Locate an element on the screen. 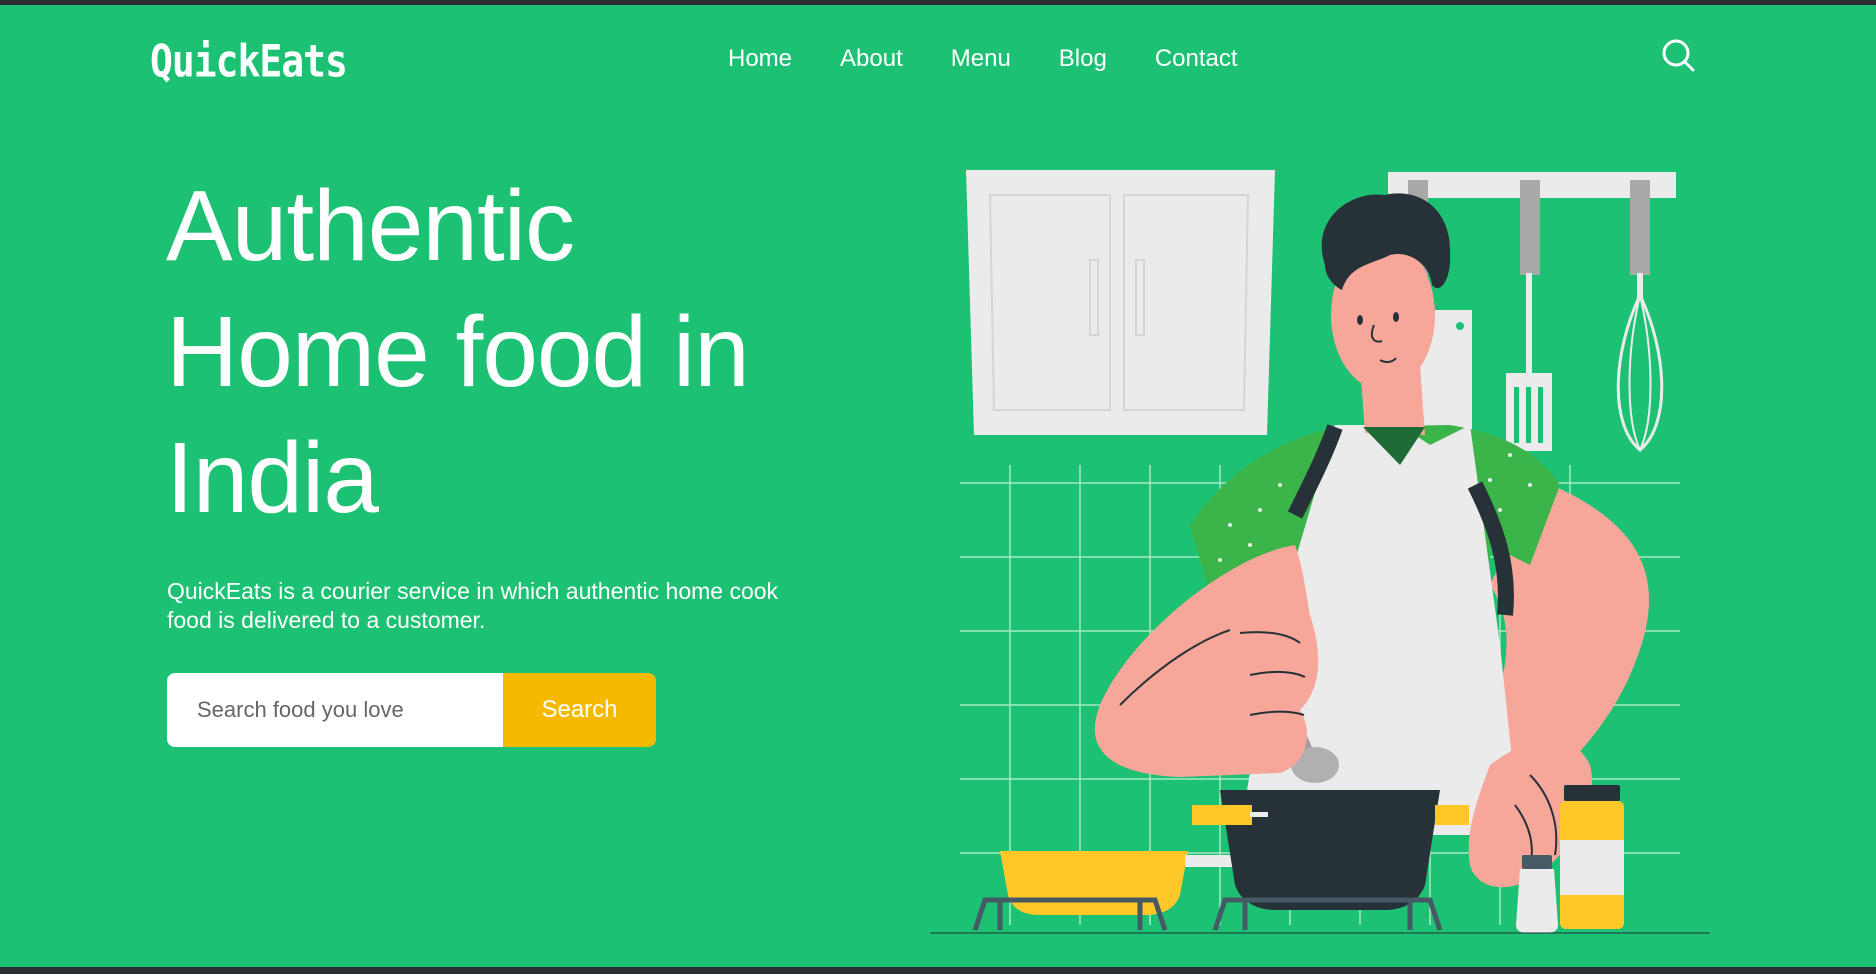  headline-line-1: Authentic is located at coordinates (370, 226).